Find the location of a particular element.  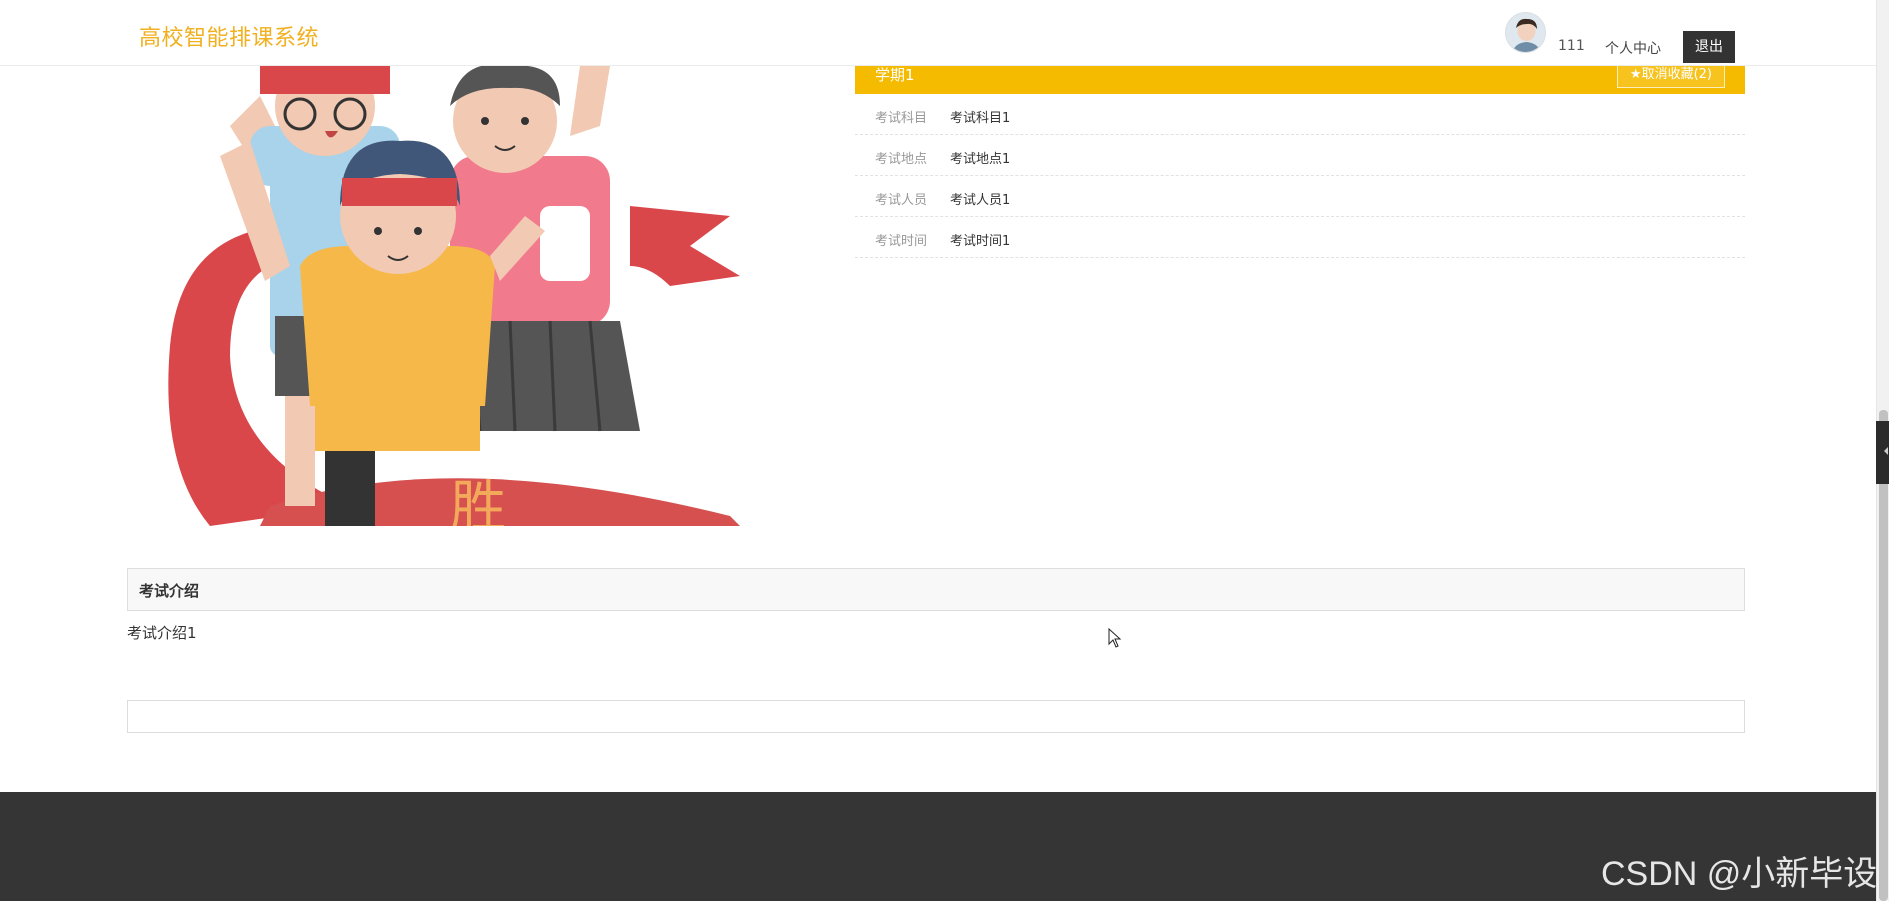

user-avatar is located at coordinates (1525, 32).